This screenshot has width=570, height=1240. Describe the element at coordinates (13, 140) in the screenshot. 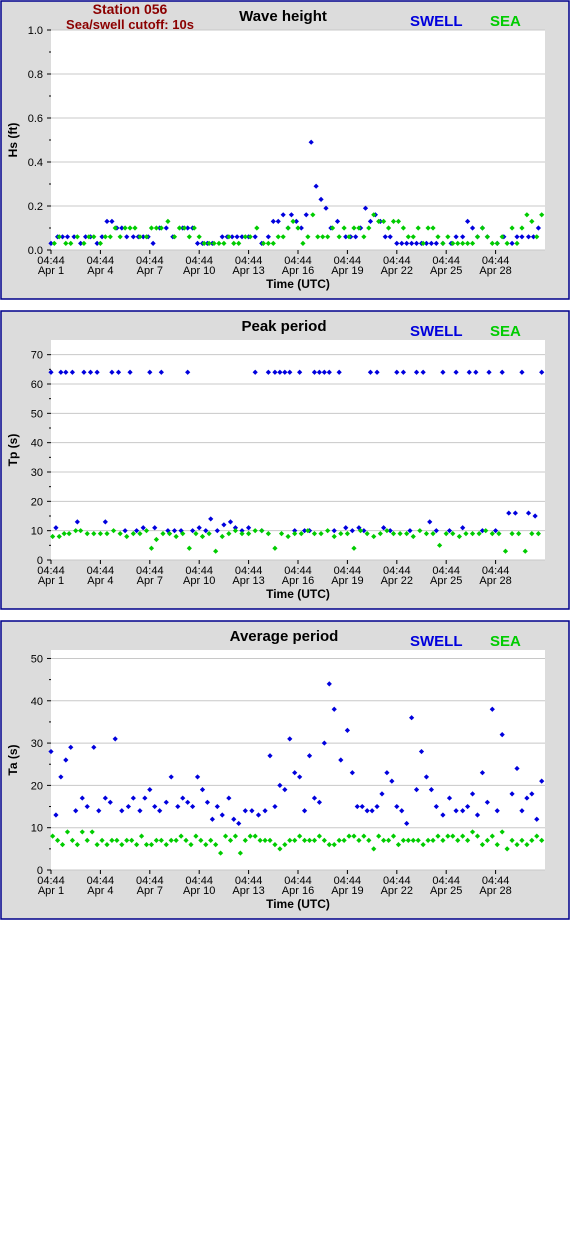

I see `y-axis-label: Hs (ft)` at that location.